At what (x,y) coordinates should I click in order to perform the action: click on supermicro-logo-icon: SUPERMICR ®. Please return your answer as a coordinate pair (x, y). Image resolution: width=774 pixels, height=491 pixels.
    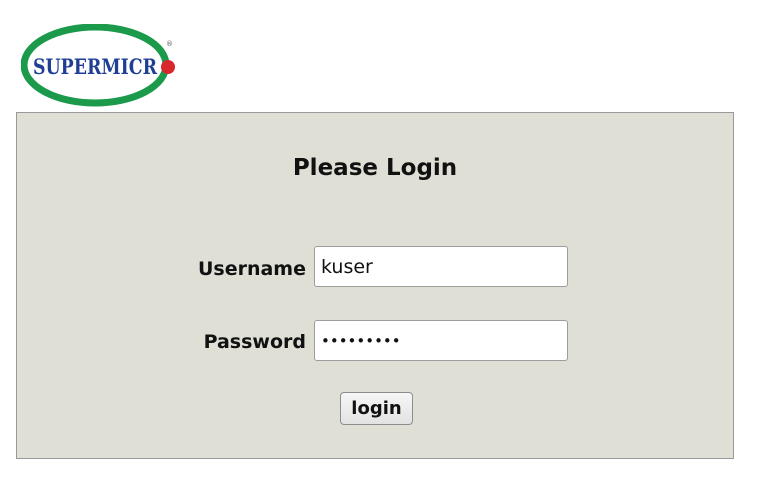
    Looking at the image, I should click on (97, 65).